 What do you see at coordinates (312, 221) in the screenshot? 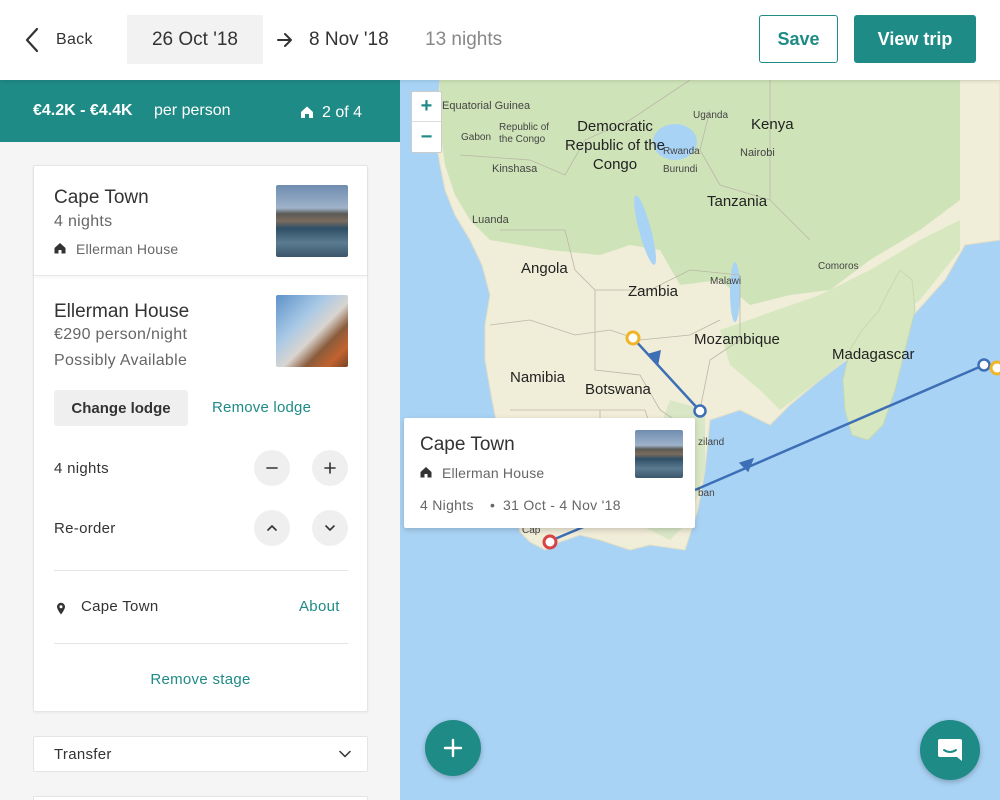
I see `stage-photo` at bounding box center [312, 221].